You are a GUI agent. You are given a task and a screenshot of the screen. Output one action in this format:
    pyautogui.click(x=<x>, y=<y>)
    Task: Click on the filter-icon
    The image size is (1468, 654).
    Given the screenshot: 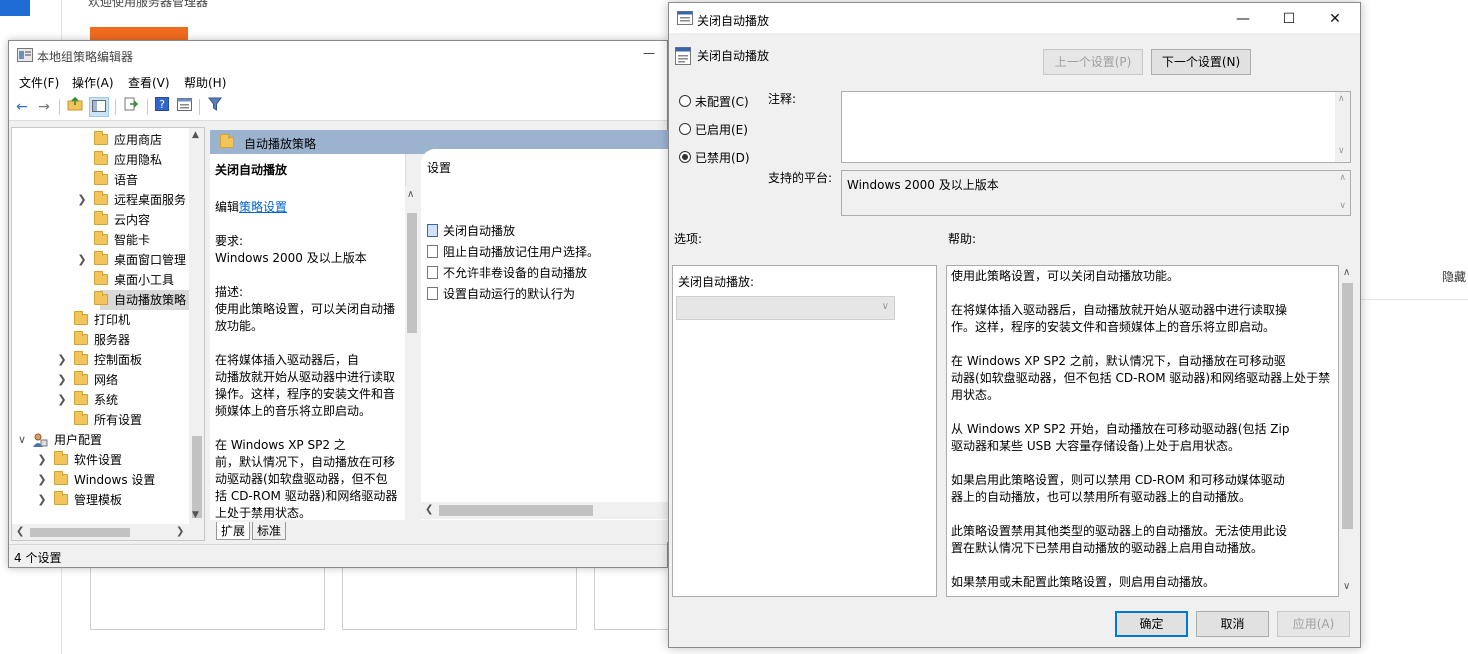 What is the action you would take?
    pyautogui.click(x=215, y=107)
    